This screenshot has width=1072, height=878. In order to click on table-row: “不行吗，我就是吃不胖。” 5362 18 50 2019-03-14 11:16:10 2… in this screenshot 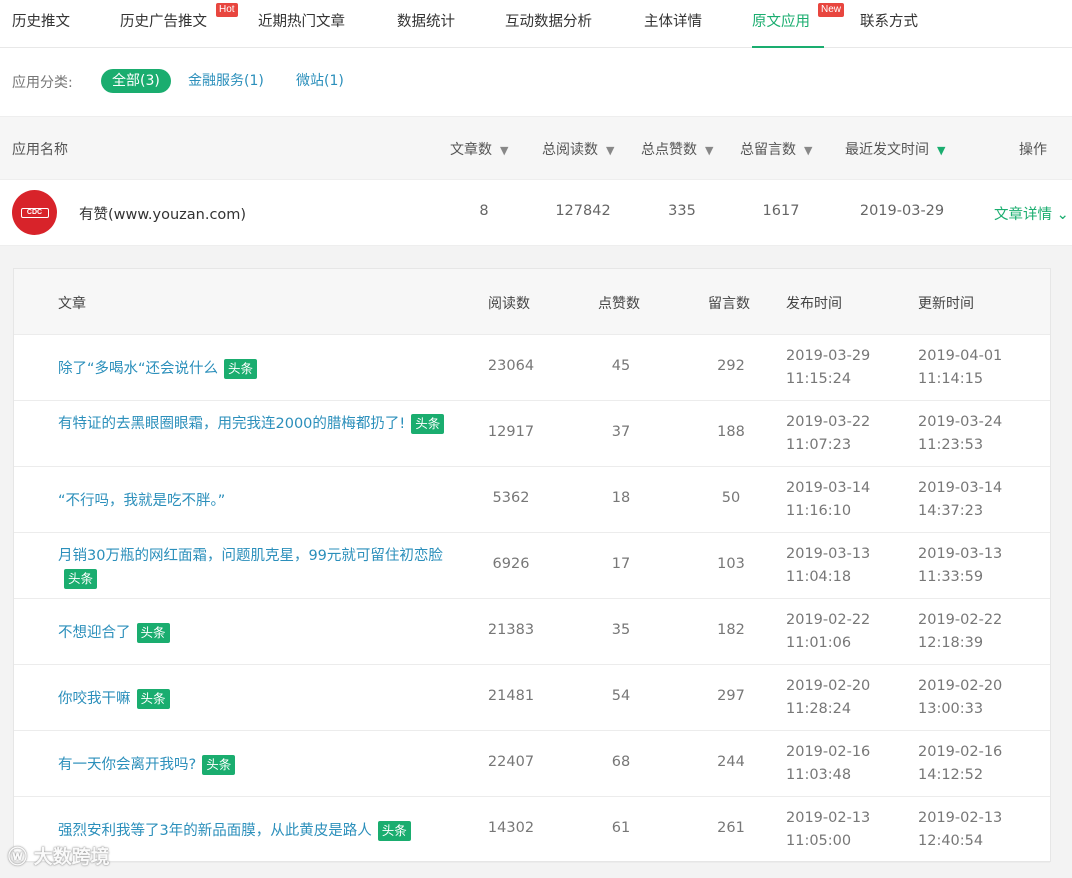, I will do `click(532, 500)`.